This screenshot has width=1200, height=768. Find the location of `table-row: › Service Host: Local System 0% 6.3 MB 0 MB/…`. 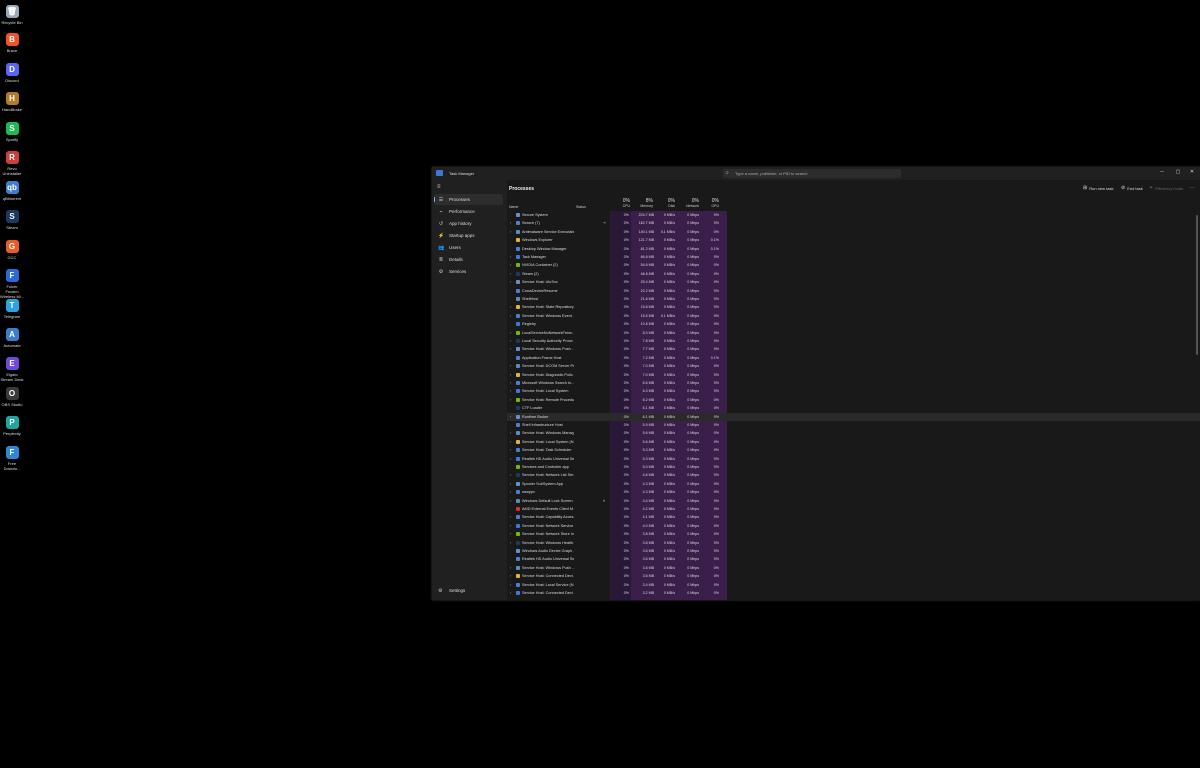

table-row: › Service Host: Local System 0% 6.3 MB 0 MB/… is located at coordinates (853, 391).